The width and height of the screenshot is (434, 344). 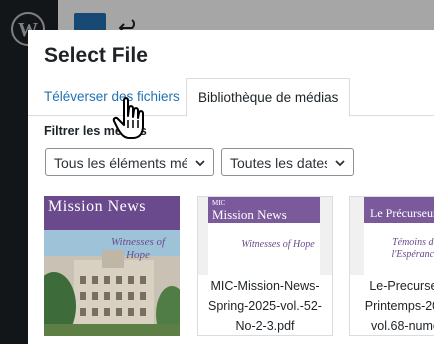 What do you see at coordinates (402, 213) in the screenshot?
I see `cover-title: Le Précurseur` at bounding box center [402, 213].